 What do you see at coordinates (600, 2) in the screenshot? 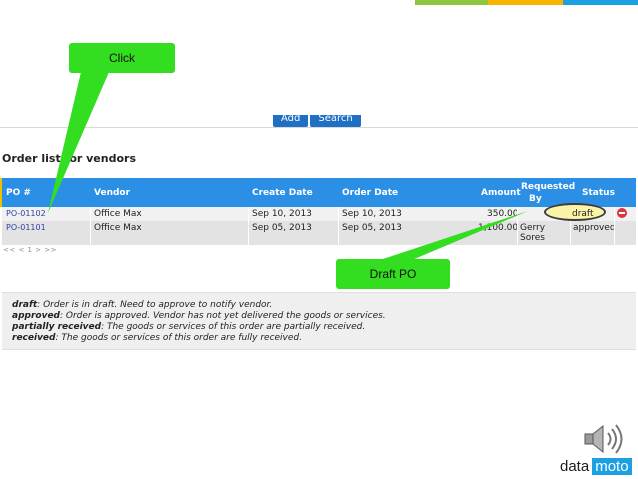
I see `top-stripe-blue` at bounding box center [600, 2].